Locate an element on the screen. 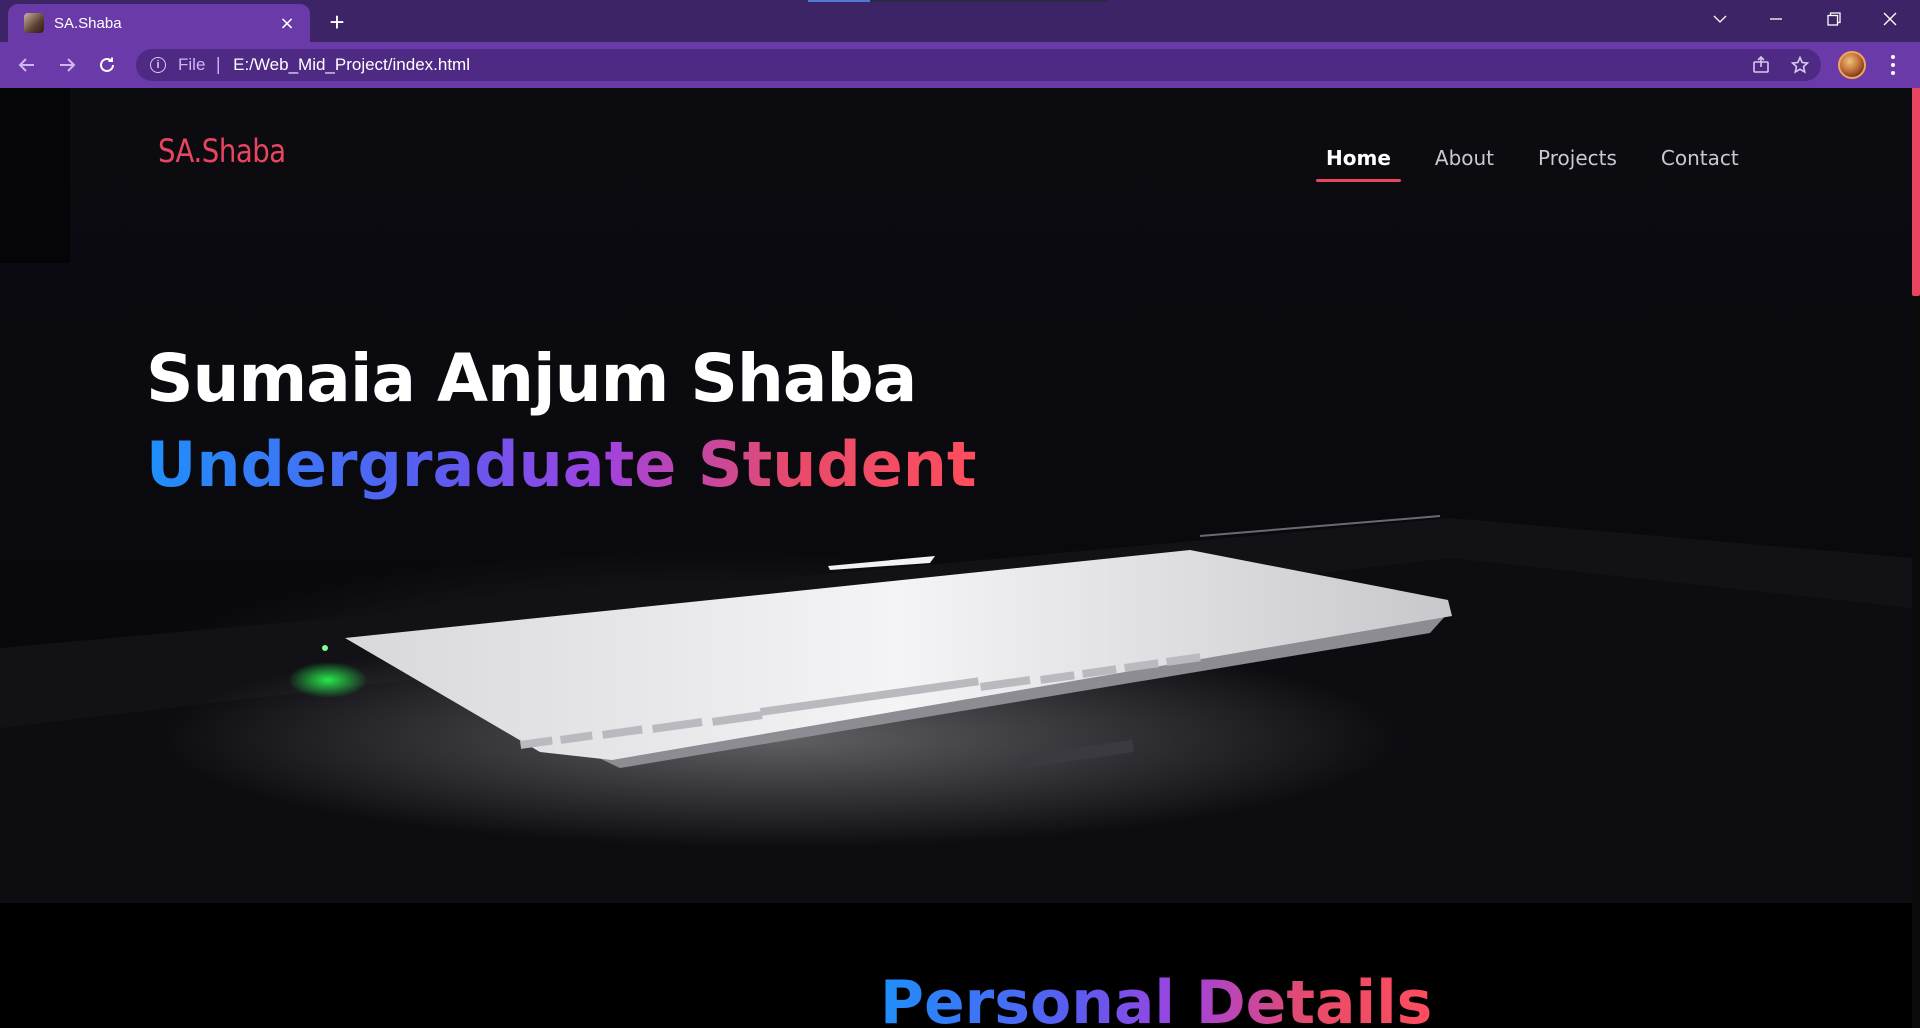  nav-projects: Projects is located at coordinates (1577, 164).